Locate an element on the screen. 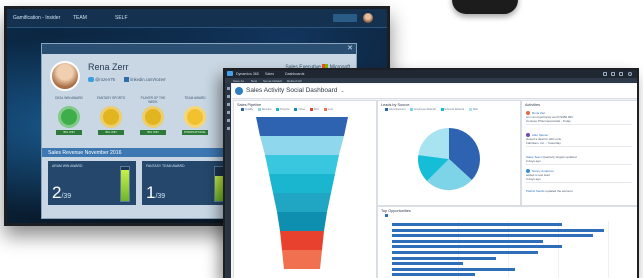 Image resolution: width=643 pixels, height=278 pixels. coin-icon is located at coordinates (153, 117).